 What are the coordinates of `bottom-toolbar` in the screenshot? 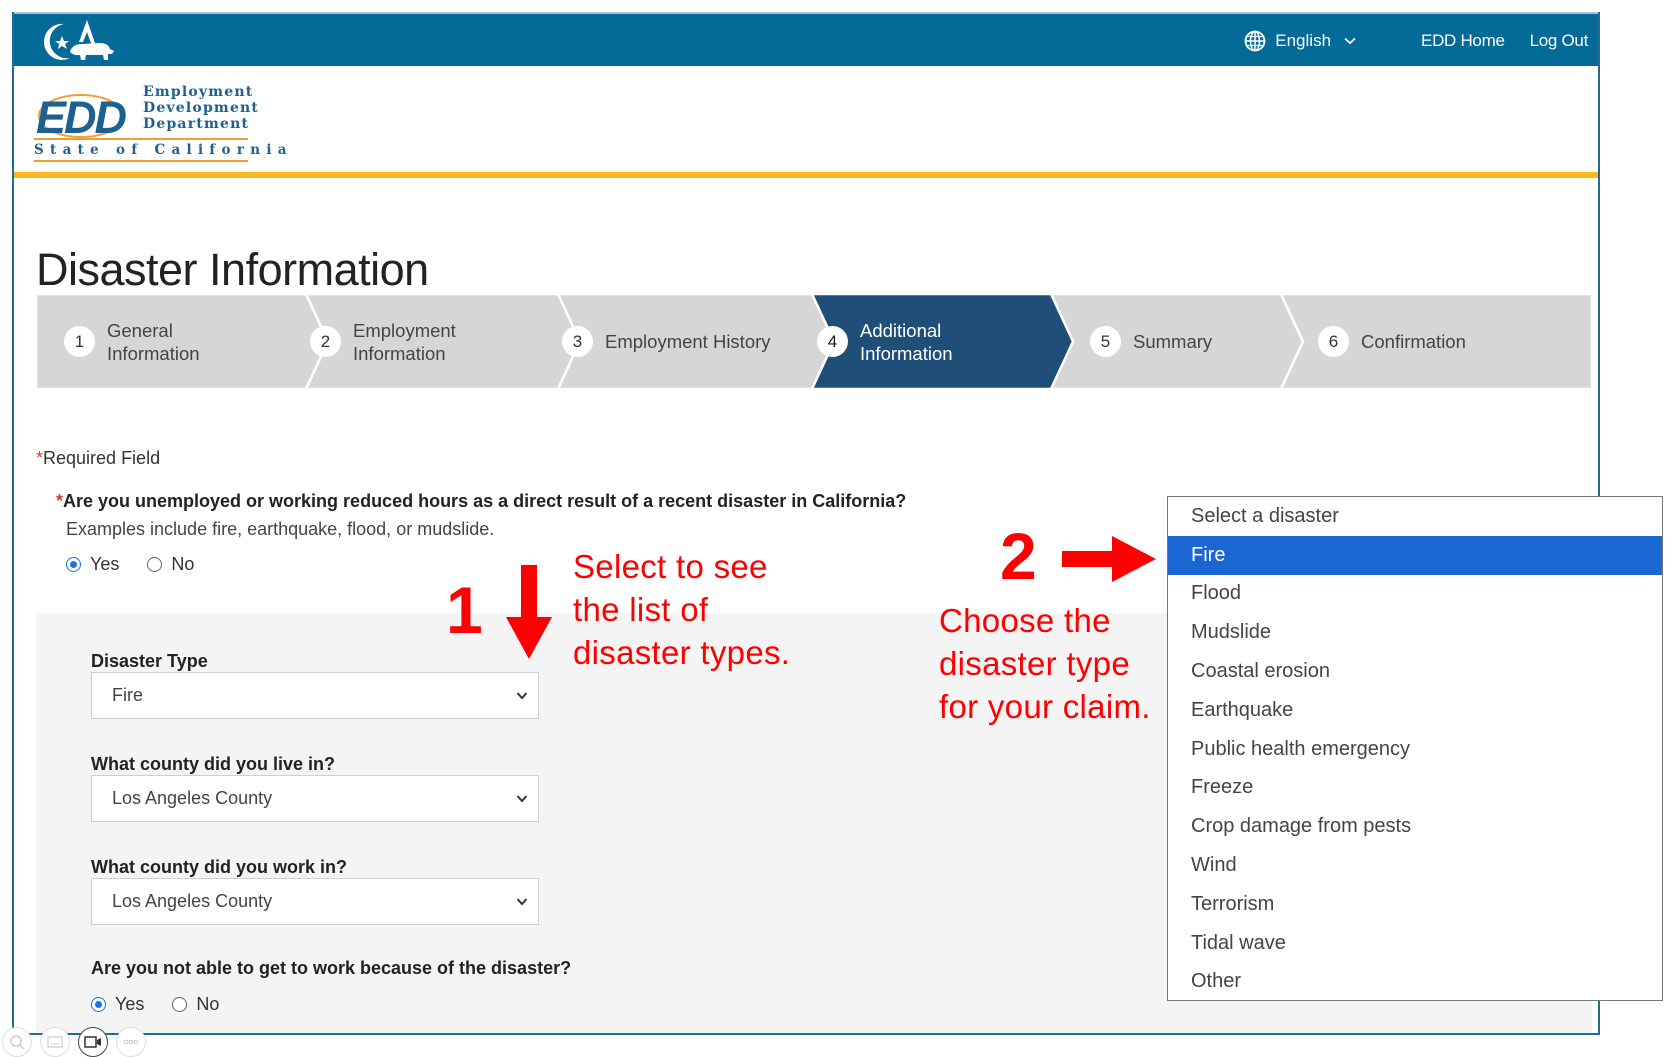 It's located at (74, 1042).